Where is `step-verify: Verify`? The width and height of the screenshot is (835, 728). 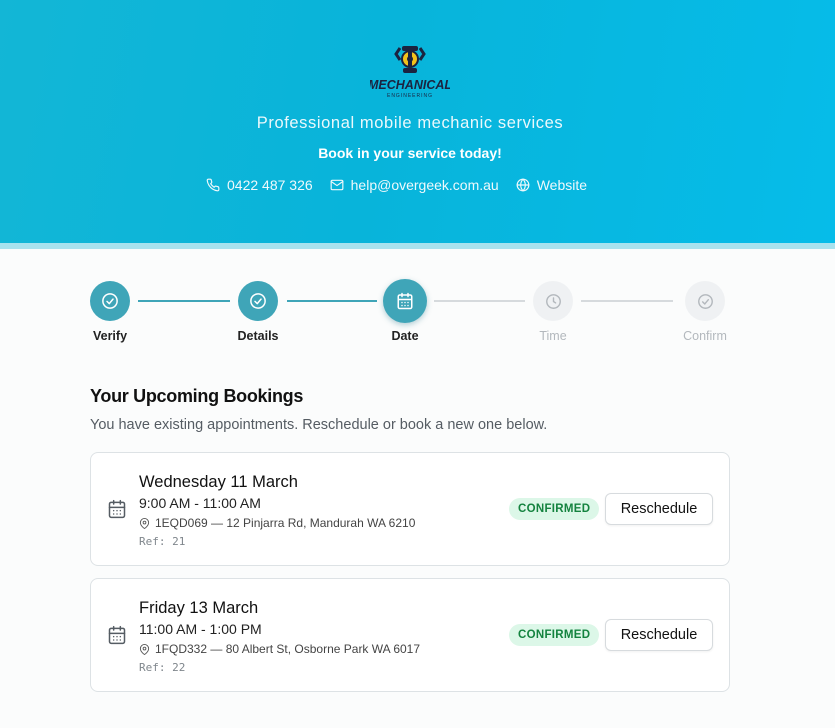 step-verify: Verify is located at coordinates (110, 312).